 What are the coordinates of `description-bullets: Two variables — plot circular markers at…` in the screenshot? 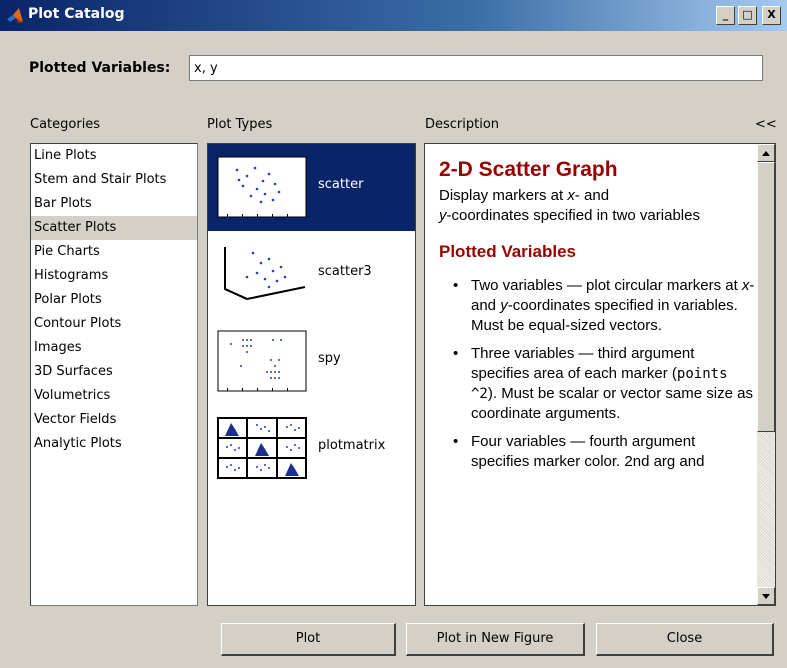 It's located at (597, 374).